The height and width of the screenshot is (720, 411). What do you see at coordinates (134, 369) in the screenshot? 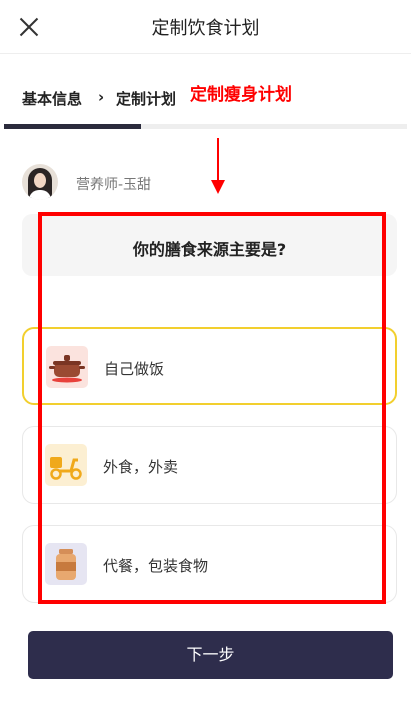
I see `option-label: 自己做饭` at bounding box center [134, 369].